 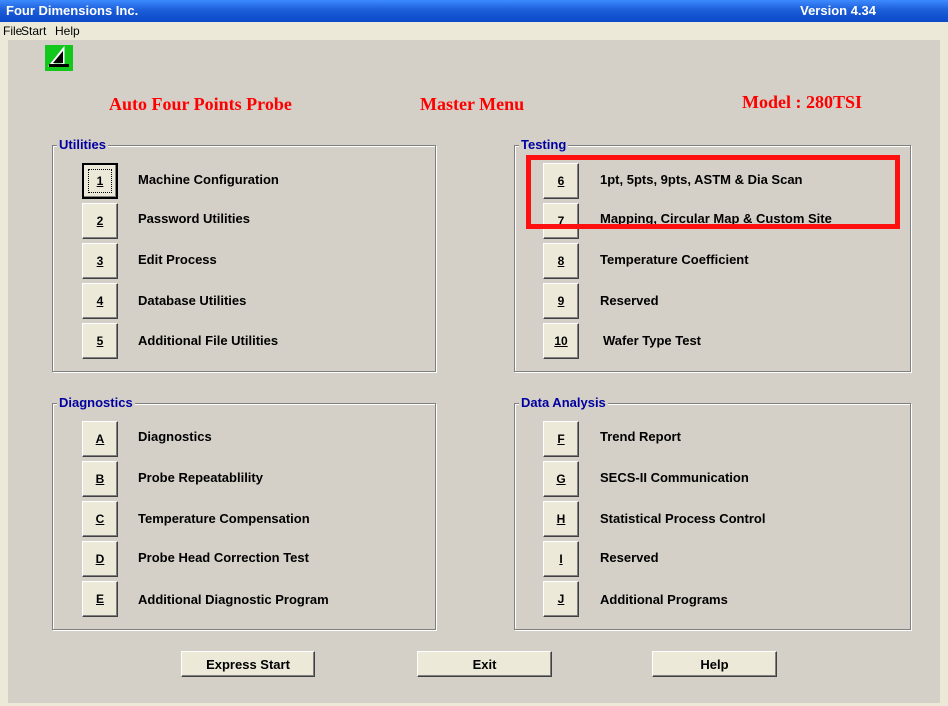 I want to click on label-probe-repeatability: Probe Repeatablility, so click(x=200, y=477).